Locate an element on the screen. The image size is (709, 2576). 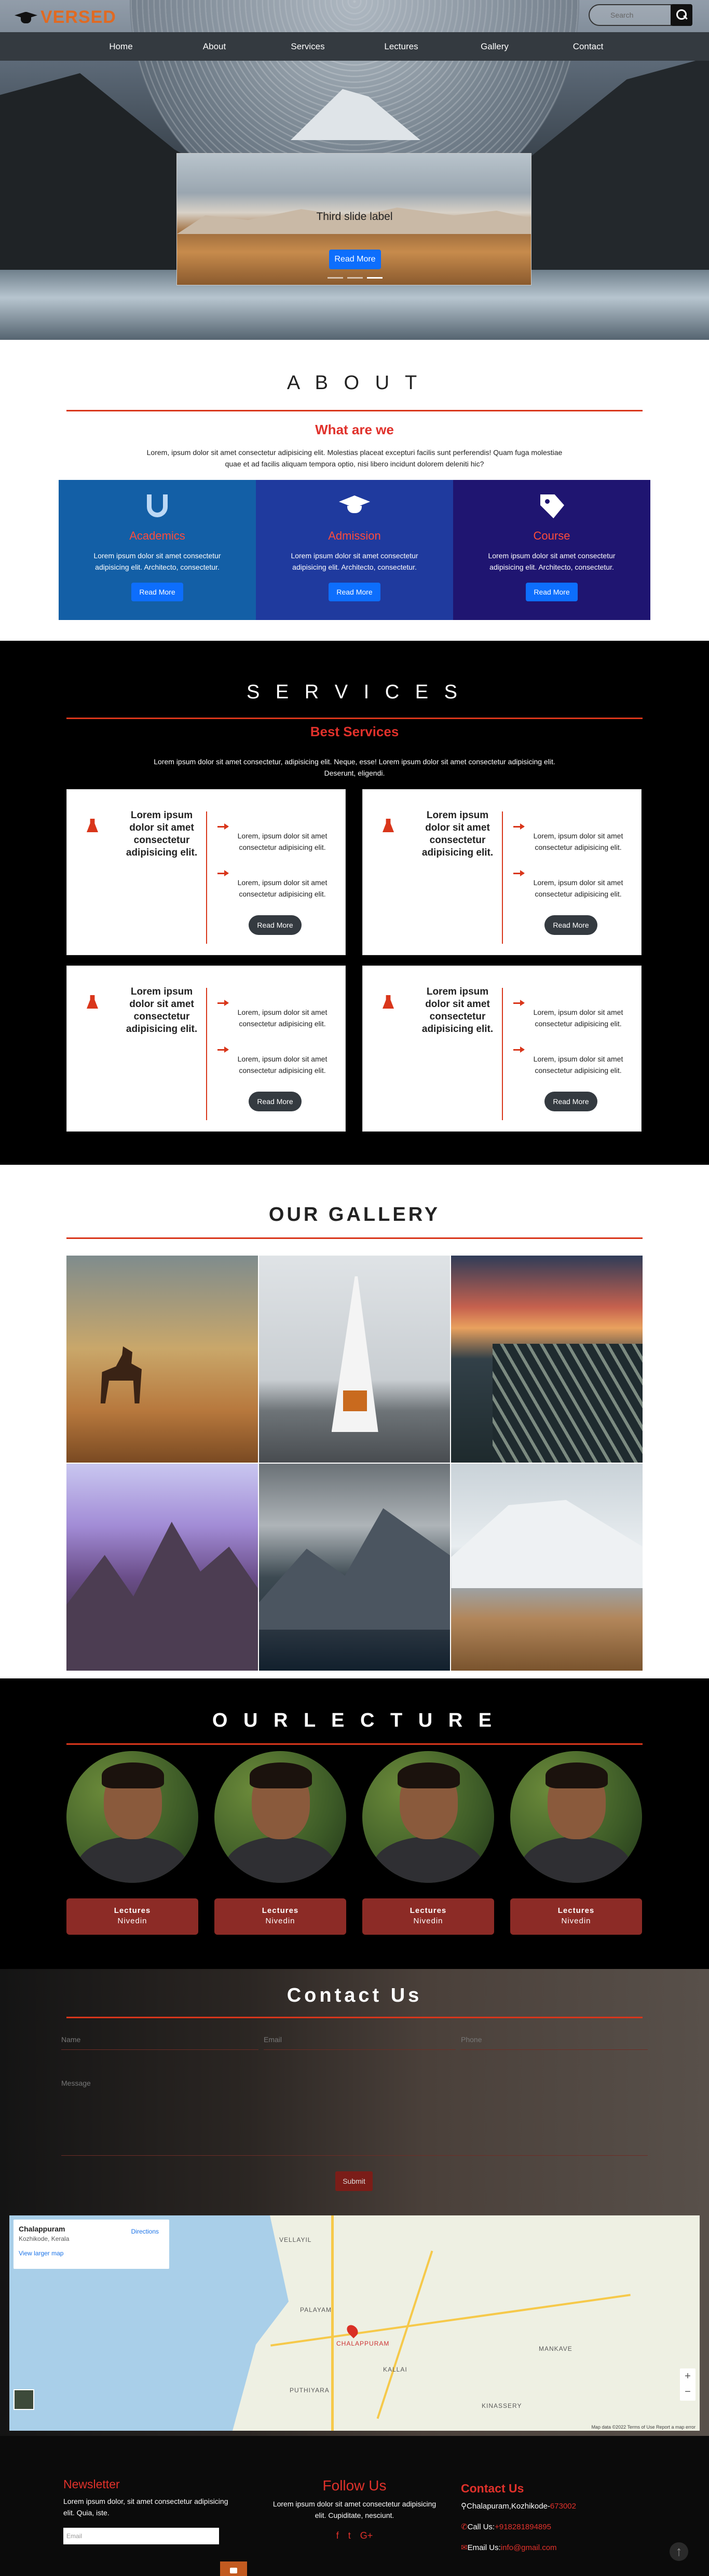
flask-icon is located at coordinates (388, 825).